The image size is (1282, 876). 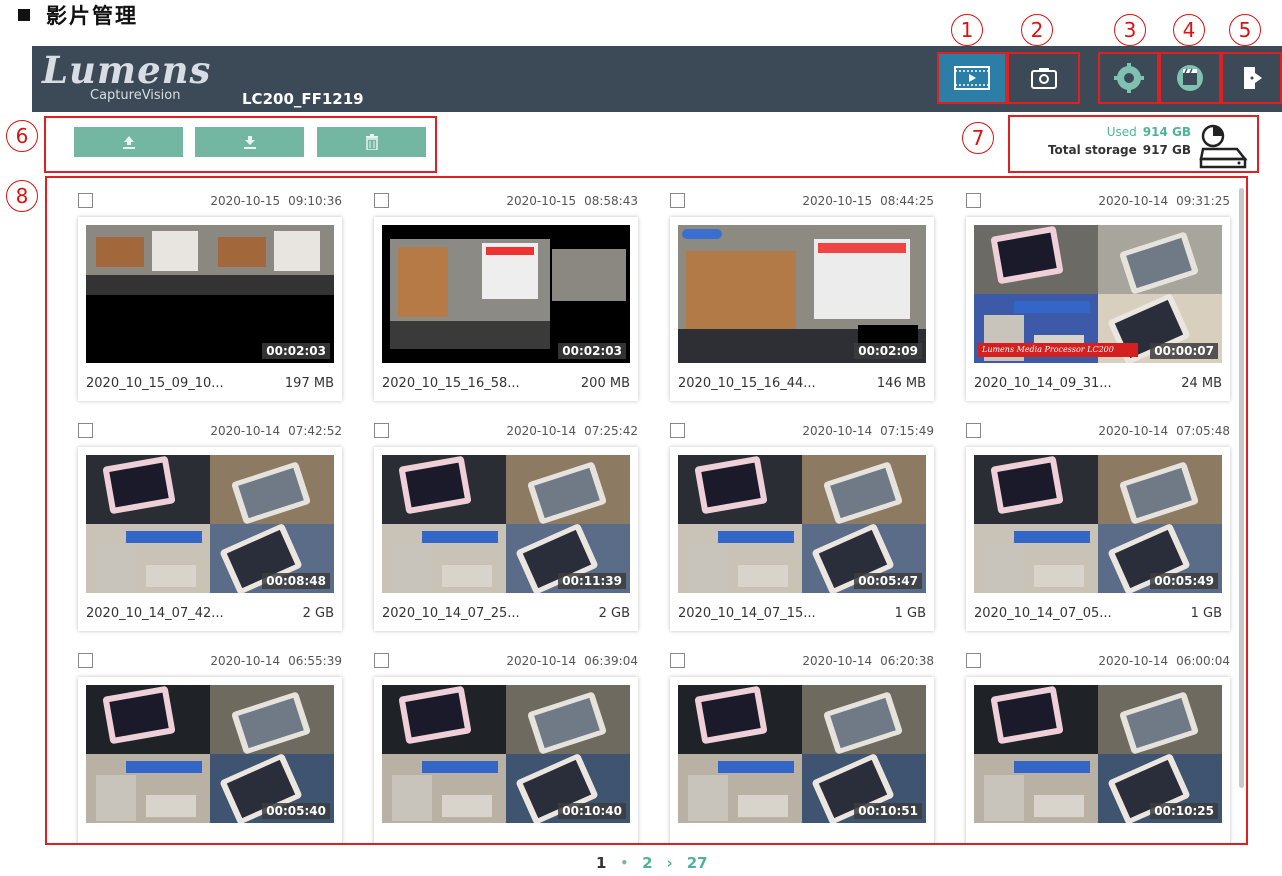 I want to click on video-thumbnail: 00:02:09, so click(x=802, y=294).